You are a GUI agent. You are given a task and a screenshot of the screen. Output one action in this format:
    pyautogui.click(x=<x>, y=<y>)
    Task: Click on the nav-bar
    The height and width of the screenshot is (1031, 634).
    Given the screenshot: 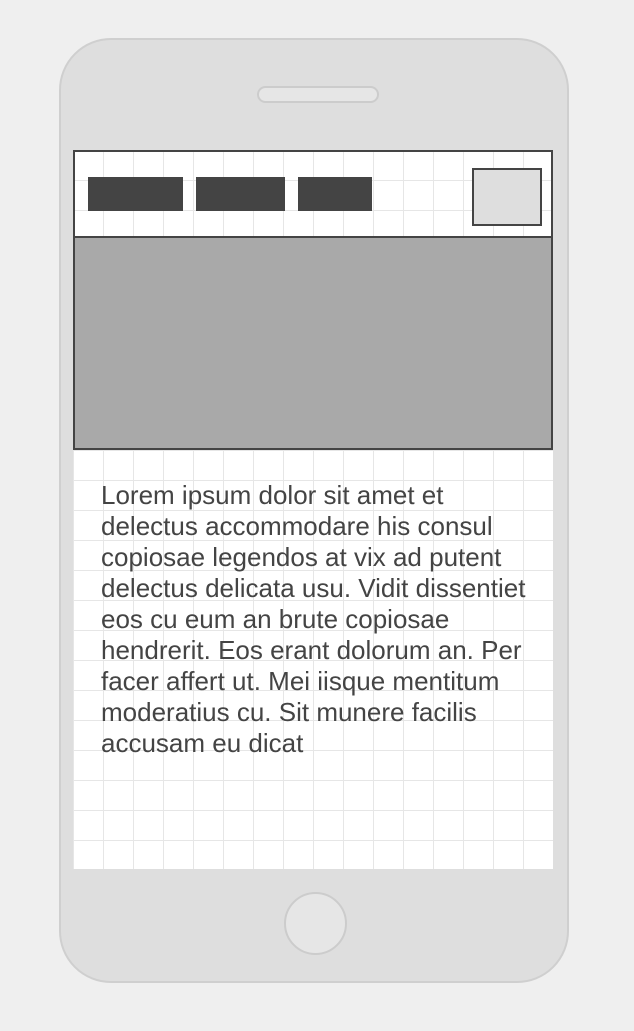 What is the action you would take?
    pyautogui.click(x=313, y=194)
    